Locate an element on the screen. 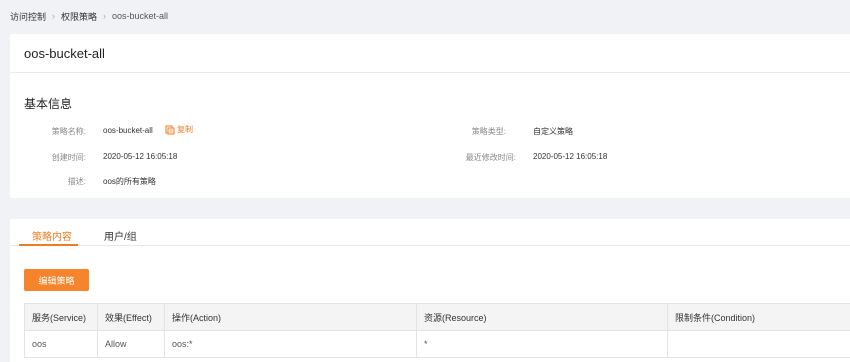 The image size is (850, 362). active-tab-indicator is located at coordinates (48, 245).